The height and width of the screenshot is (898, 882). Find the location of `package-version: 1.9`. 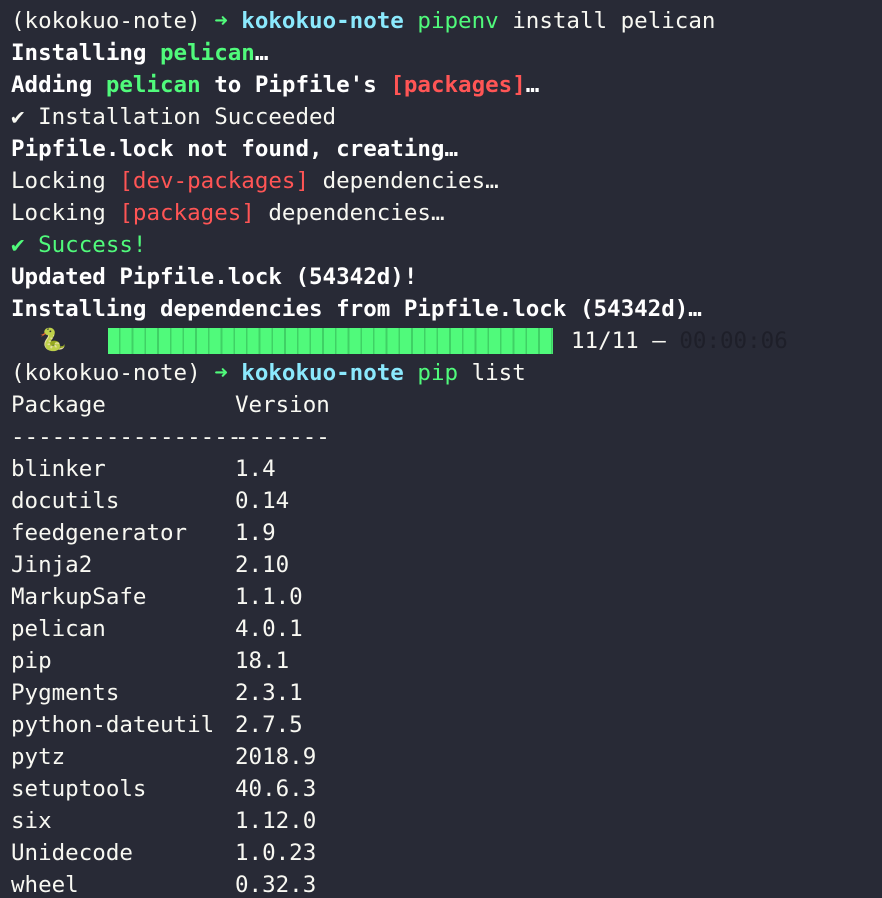

package-version: 1.9 is located at coordinates (255, 533).